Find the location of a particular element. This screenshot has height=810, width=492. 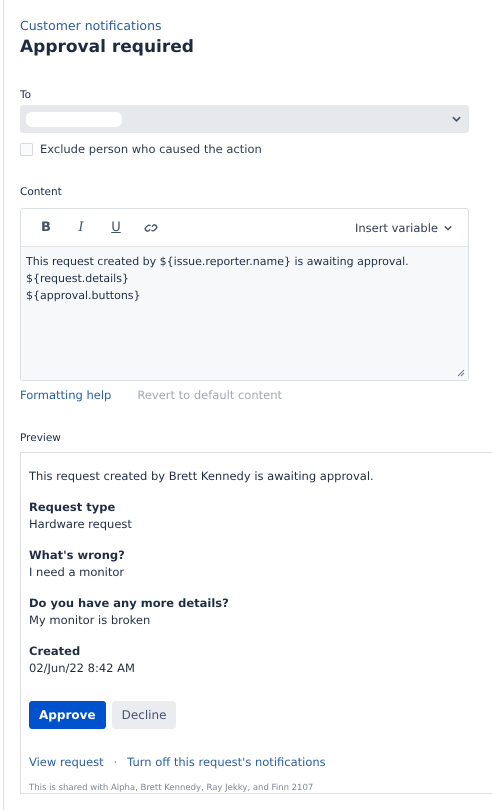

insert-variable-button: Insert variable is located at coordinates (403, 228).